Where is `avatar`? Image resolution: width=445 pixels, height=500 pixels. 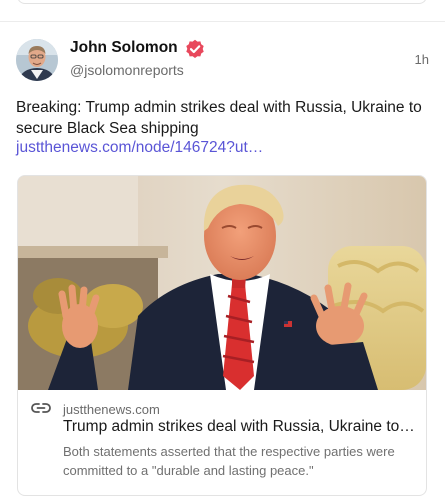
avatar is located at coordinates (37, 60).